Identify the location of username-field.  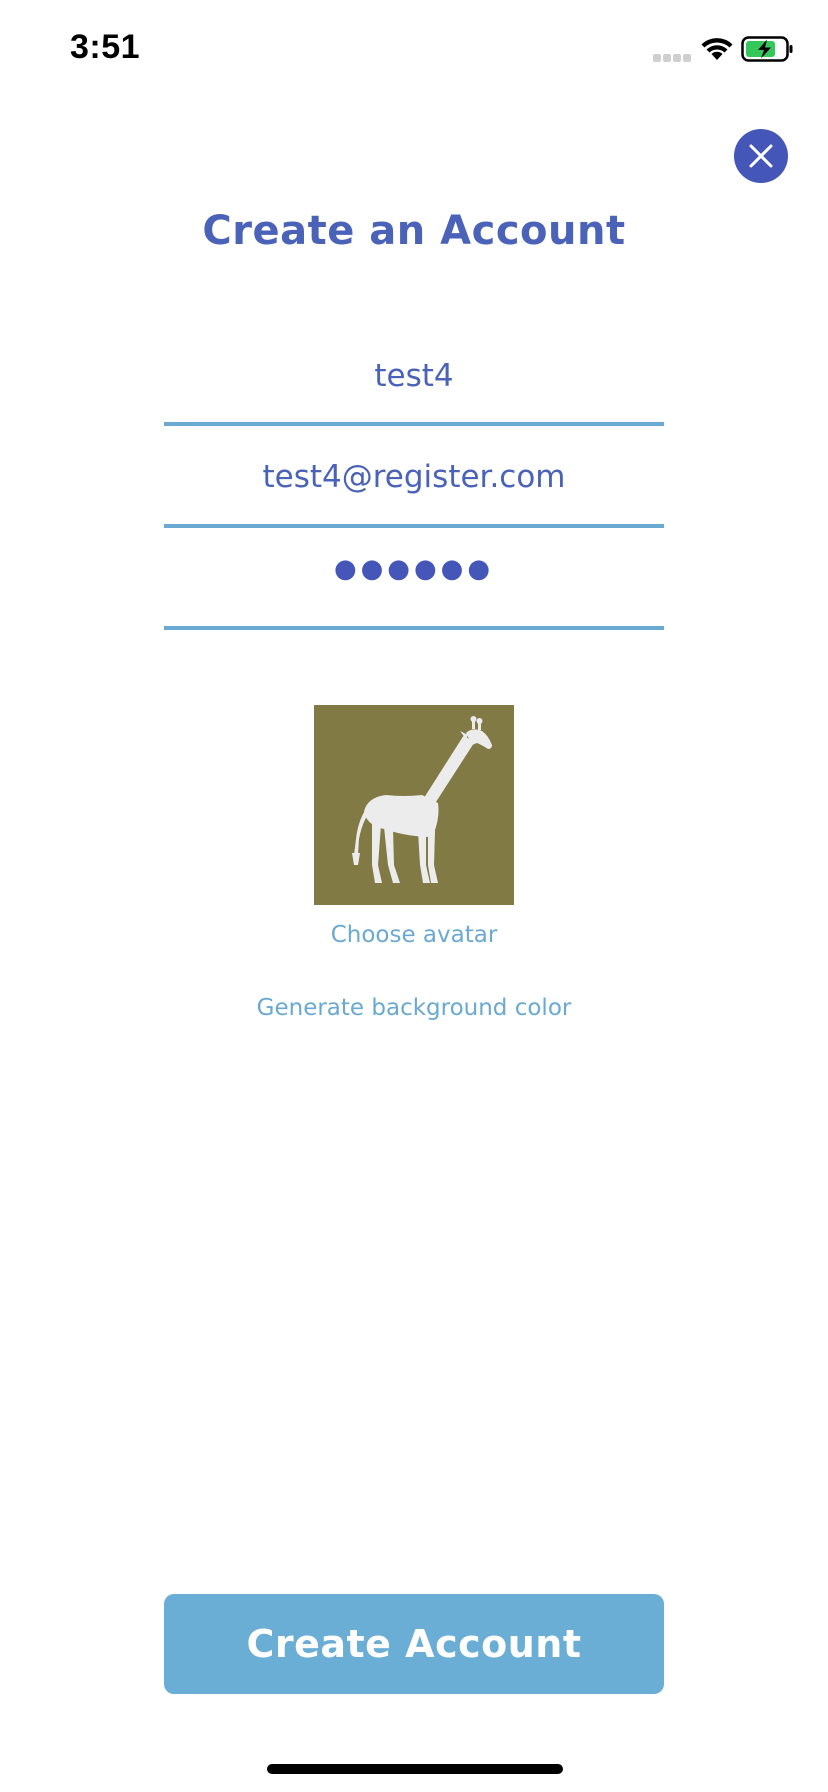
(414, 378).